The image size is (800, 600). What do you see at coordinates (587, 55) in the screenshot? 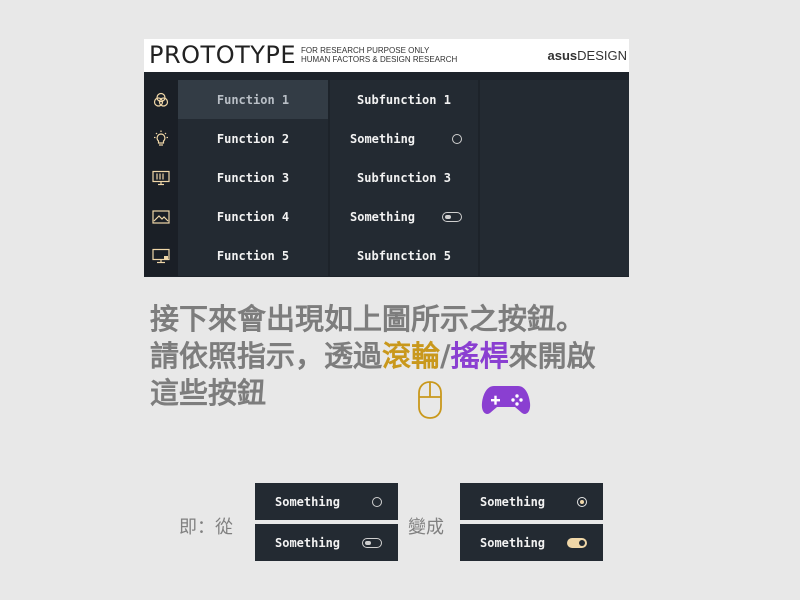
I see `brand-logo: asusDESIGN` at bounding box center [587, 55].